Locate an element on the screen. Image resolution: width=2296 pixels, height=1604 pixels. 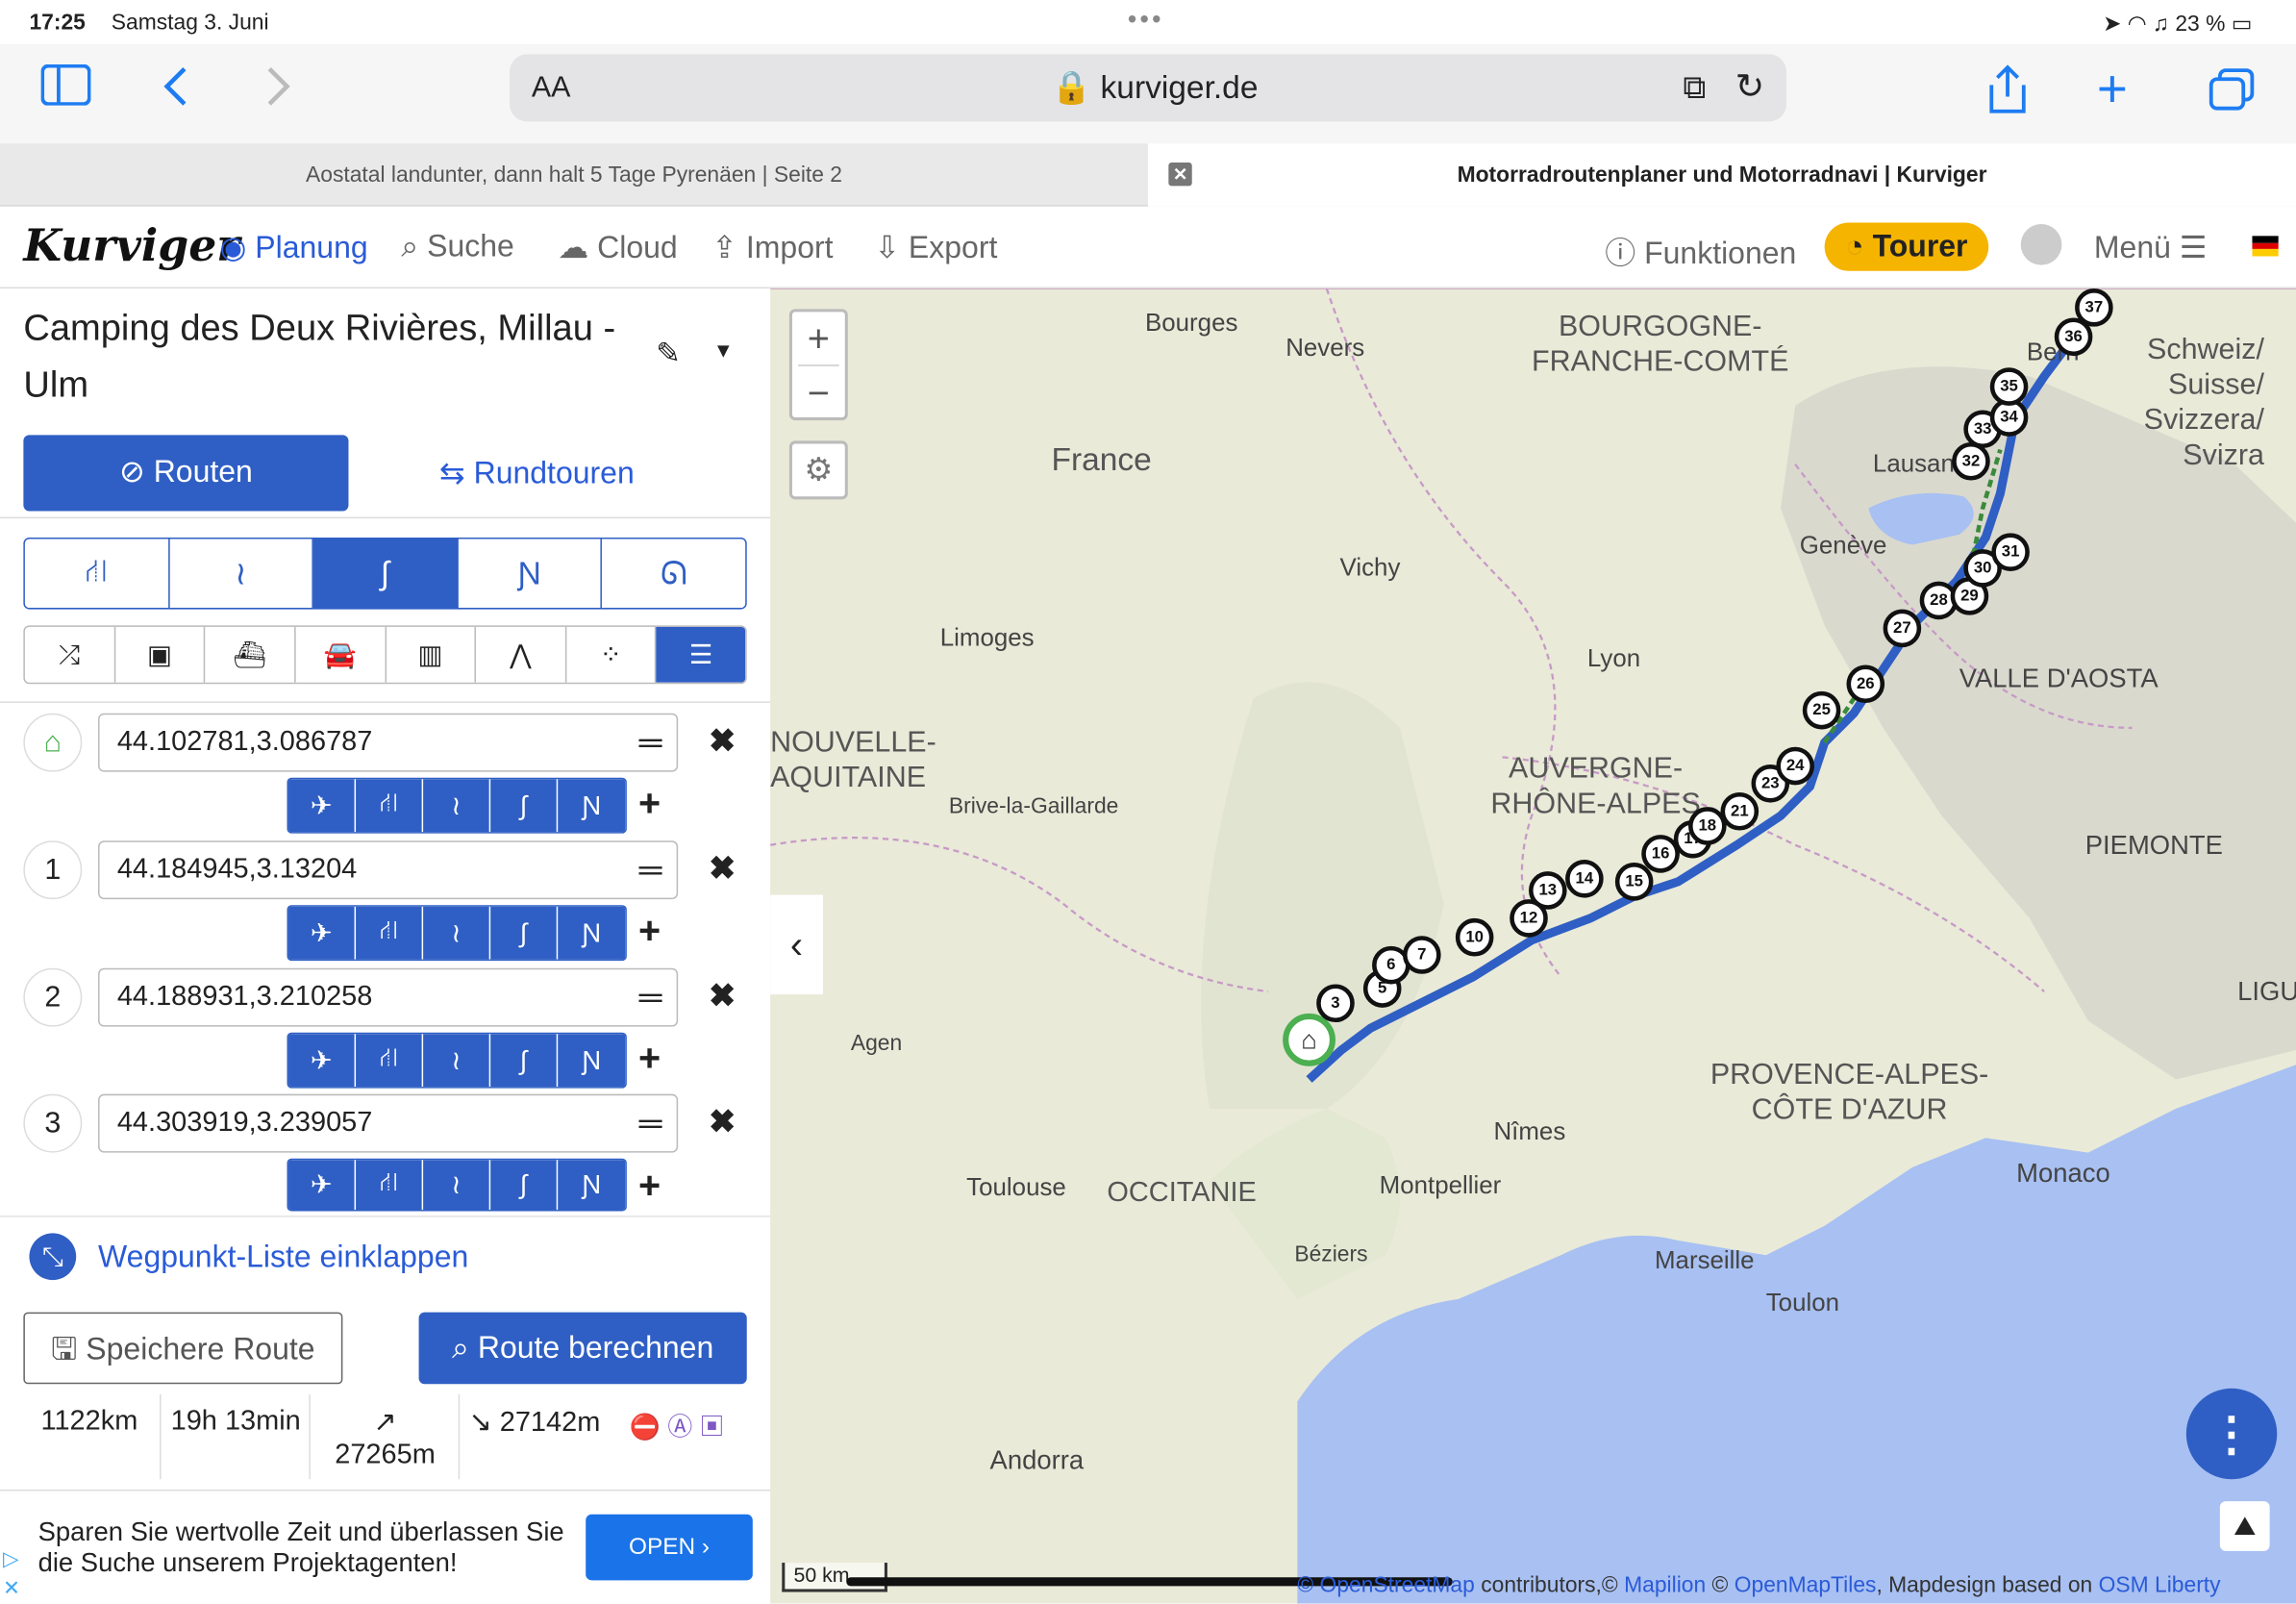
calculate-route-button: ⌕ Route berechnen is located at coordinates (582, 1348).